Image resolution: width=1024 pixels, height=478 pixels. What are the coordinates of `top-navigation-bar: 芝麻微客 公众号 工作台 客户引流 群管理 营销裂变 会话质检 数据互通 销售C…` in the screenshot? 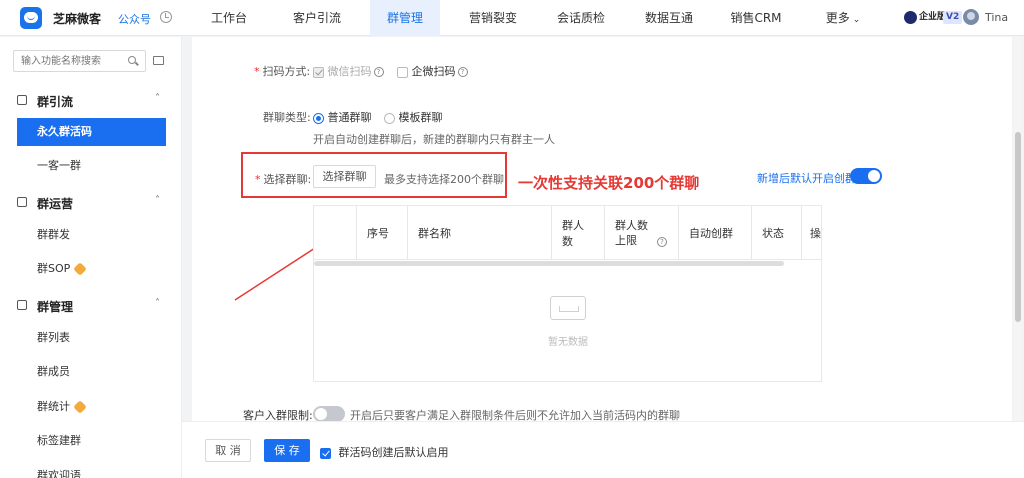 It's located at (512, 18).